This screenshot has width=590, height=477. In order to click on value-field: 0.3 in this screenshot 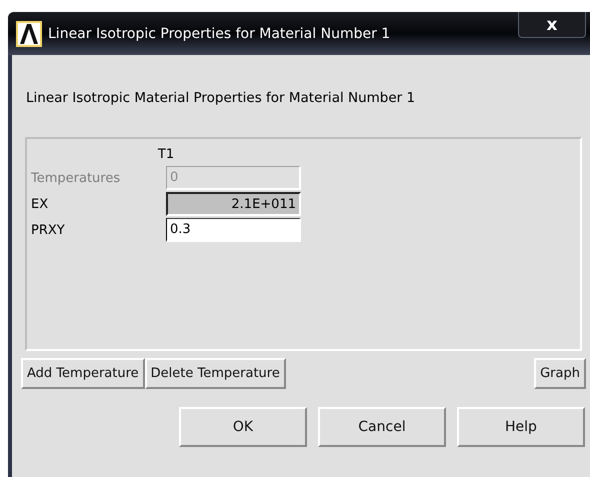, I will do `click(233, 230)`.